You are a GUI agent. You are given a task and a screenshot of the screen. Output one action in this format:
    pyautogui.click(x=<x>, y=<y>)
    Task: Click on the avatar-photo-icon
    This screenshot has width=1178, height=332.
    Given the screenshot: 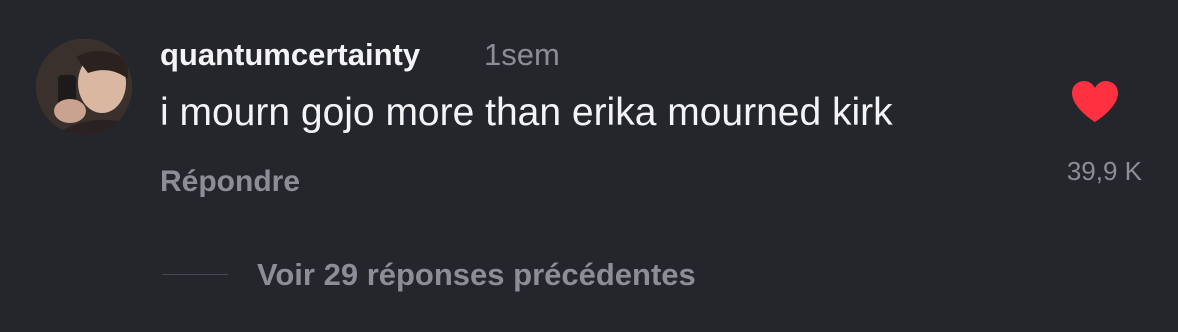 What is the action you would take?
    pyautogui.click(x=84, y=87)
    